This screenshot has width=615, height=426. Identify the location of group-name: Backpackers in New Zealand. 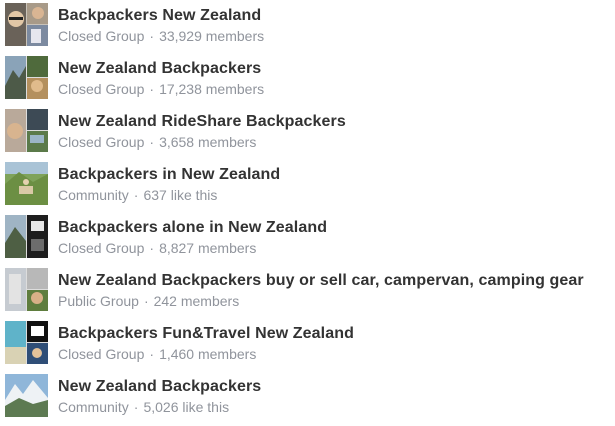
(169, 175).